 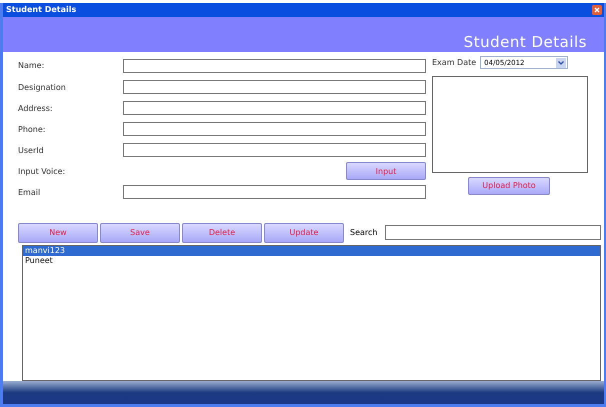 I want to click on field-label: Name:, so click(x=32, y=65).